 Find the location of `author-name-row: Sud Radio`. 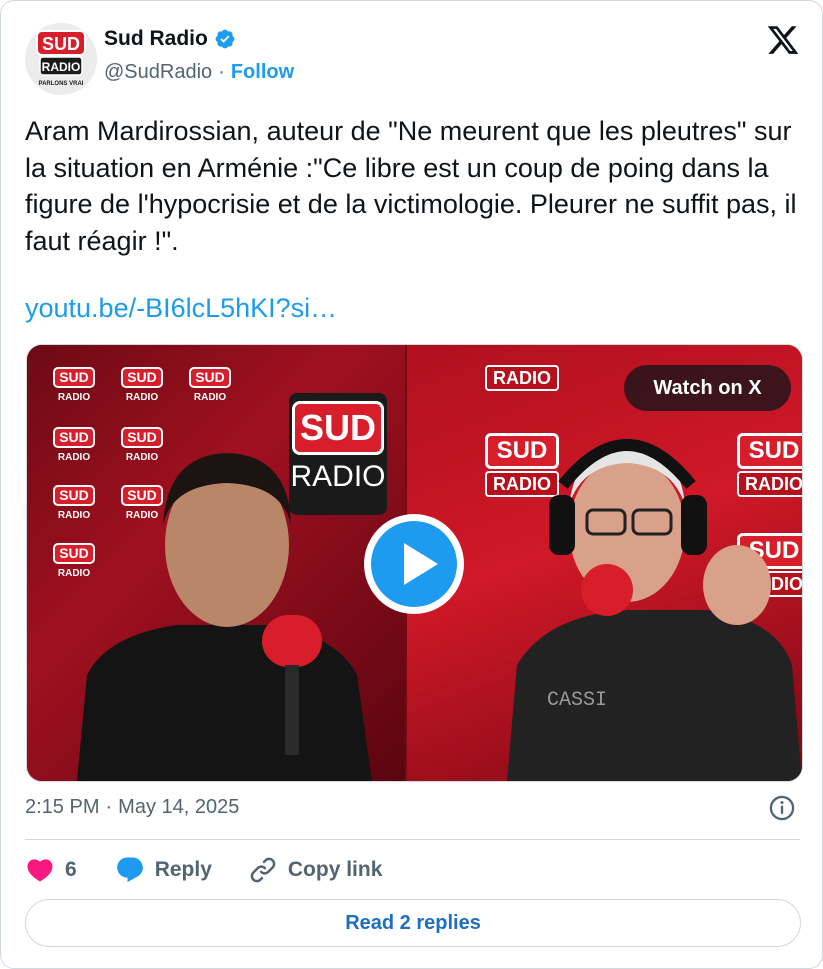

author-name-row: Sud Radio is located at coordinates (170, 39).